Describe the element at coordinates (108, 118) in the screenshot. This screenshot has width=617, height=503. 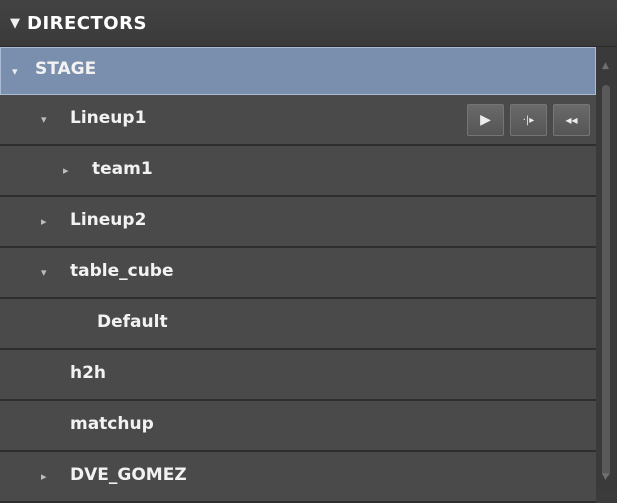
I see `tree-label: Lineup1` at that location.